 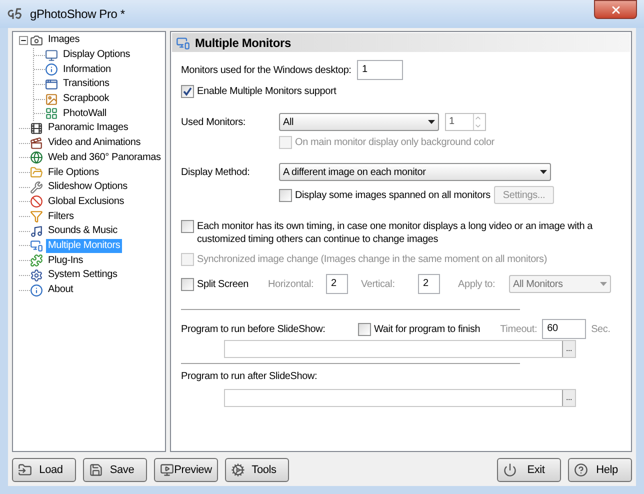 What do you see at coordinates (104, 157) in the screenshot?
I see `tree-item: Web and 360° Panoramas` at bounding box center [104, 157].